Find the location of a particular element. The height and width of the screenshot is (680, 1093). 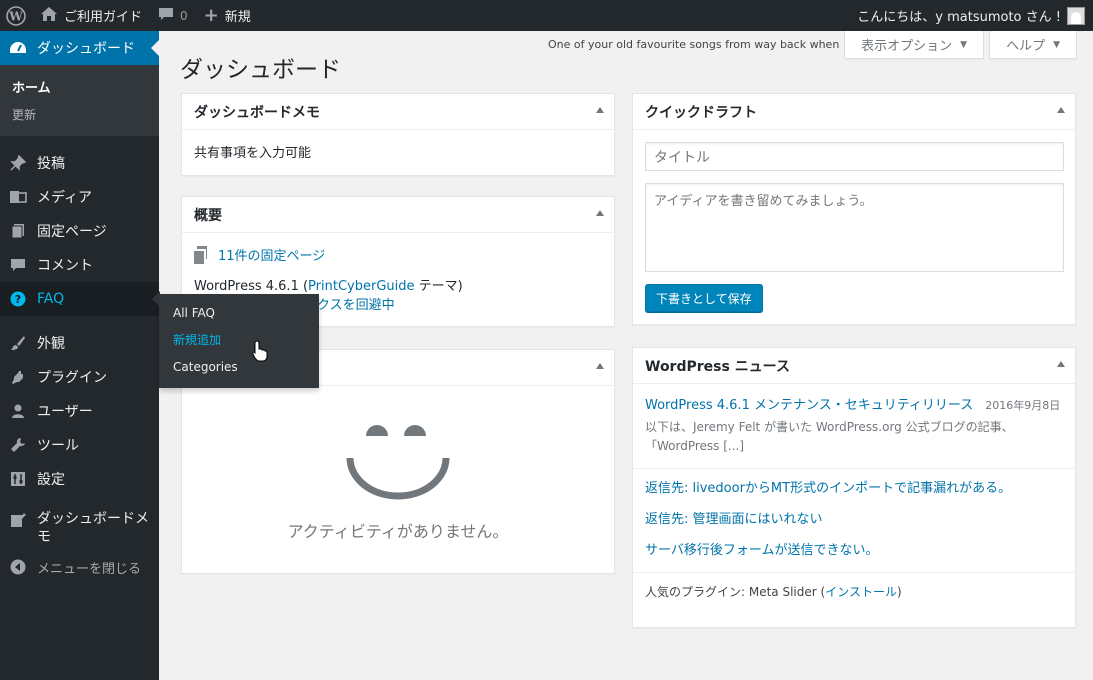

pages-count-link: 11件の固定ページ is located at coordinates (271, 254).